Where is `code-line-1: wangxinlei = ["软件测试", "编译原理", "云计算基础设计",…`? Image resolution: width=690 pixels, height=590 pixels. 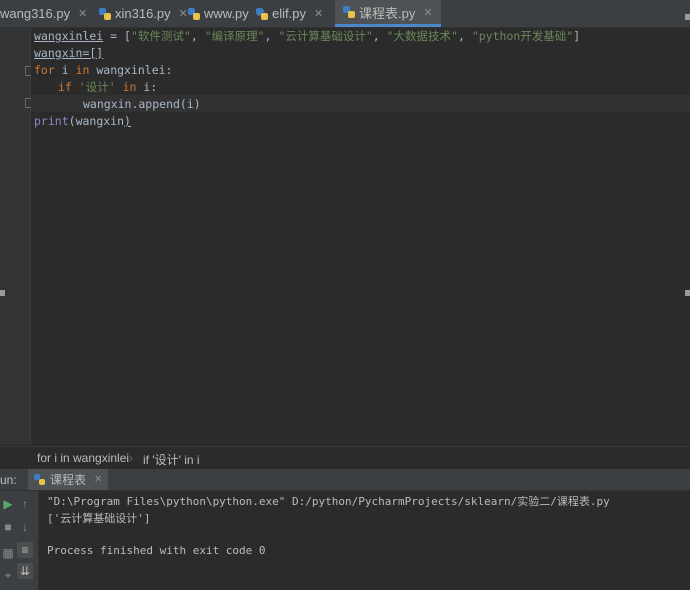
code-line-1: wangxinlei = ["软件测试", "编译原理", "云计算基础设计",… is located at coordinates (307, 36).